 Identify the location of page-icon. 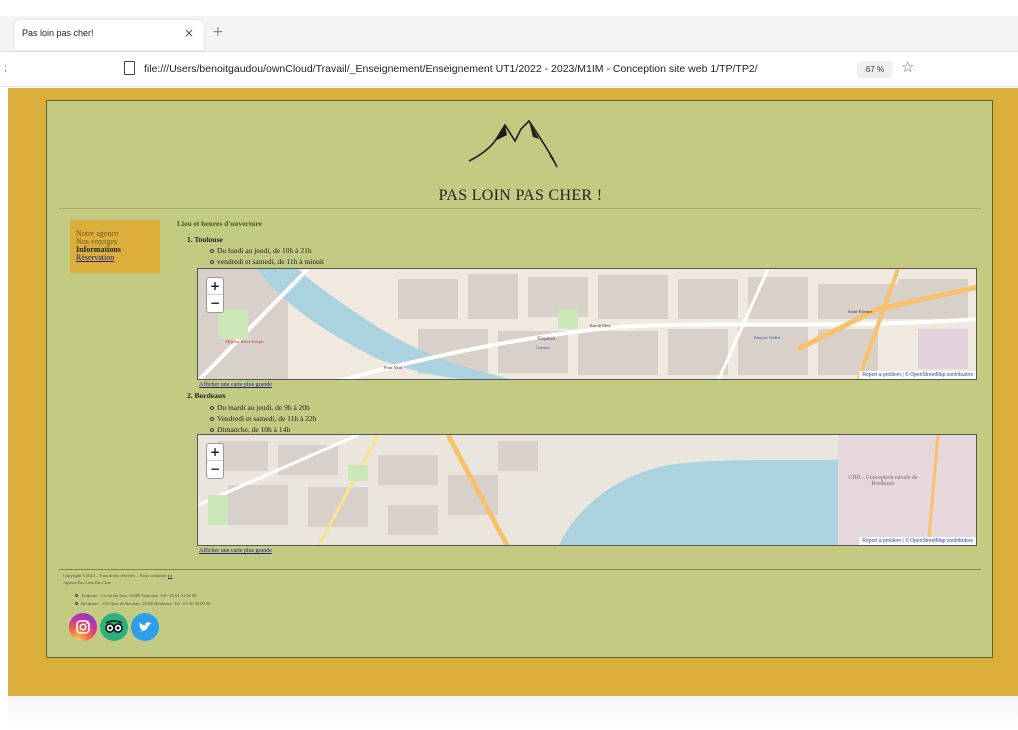
(129, 68).